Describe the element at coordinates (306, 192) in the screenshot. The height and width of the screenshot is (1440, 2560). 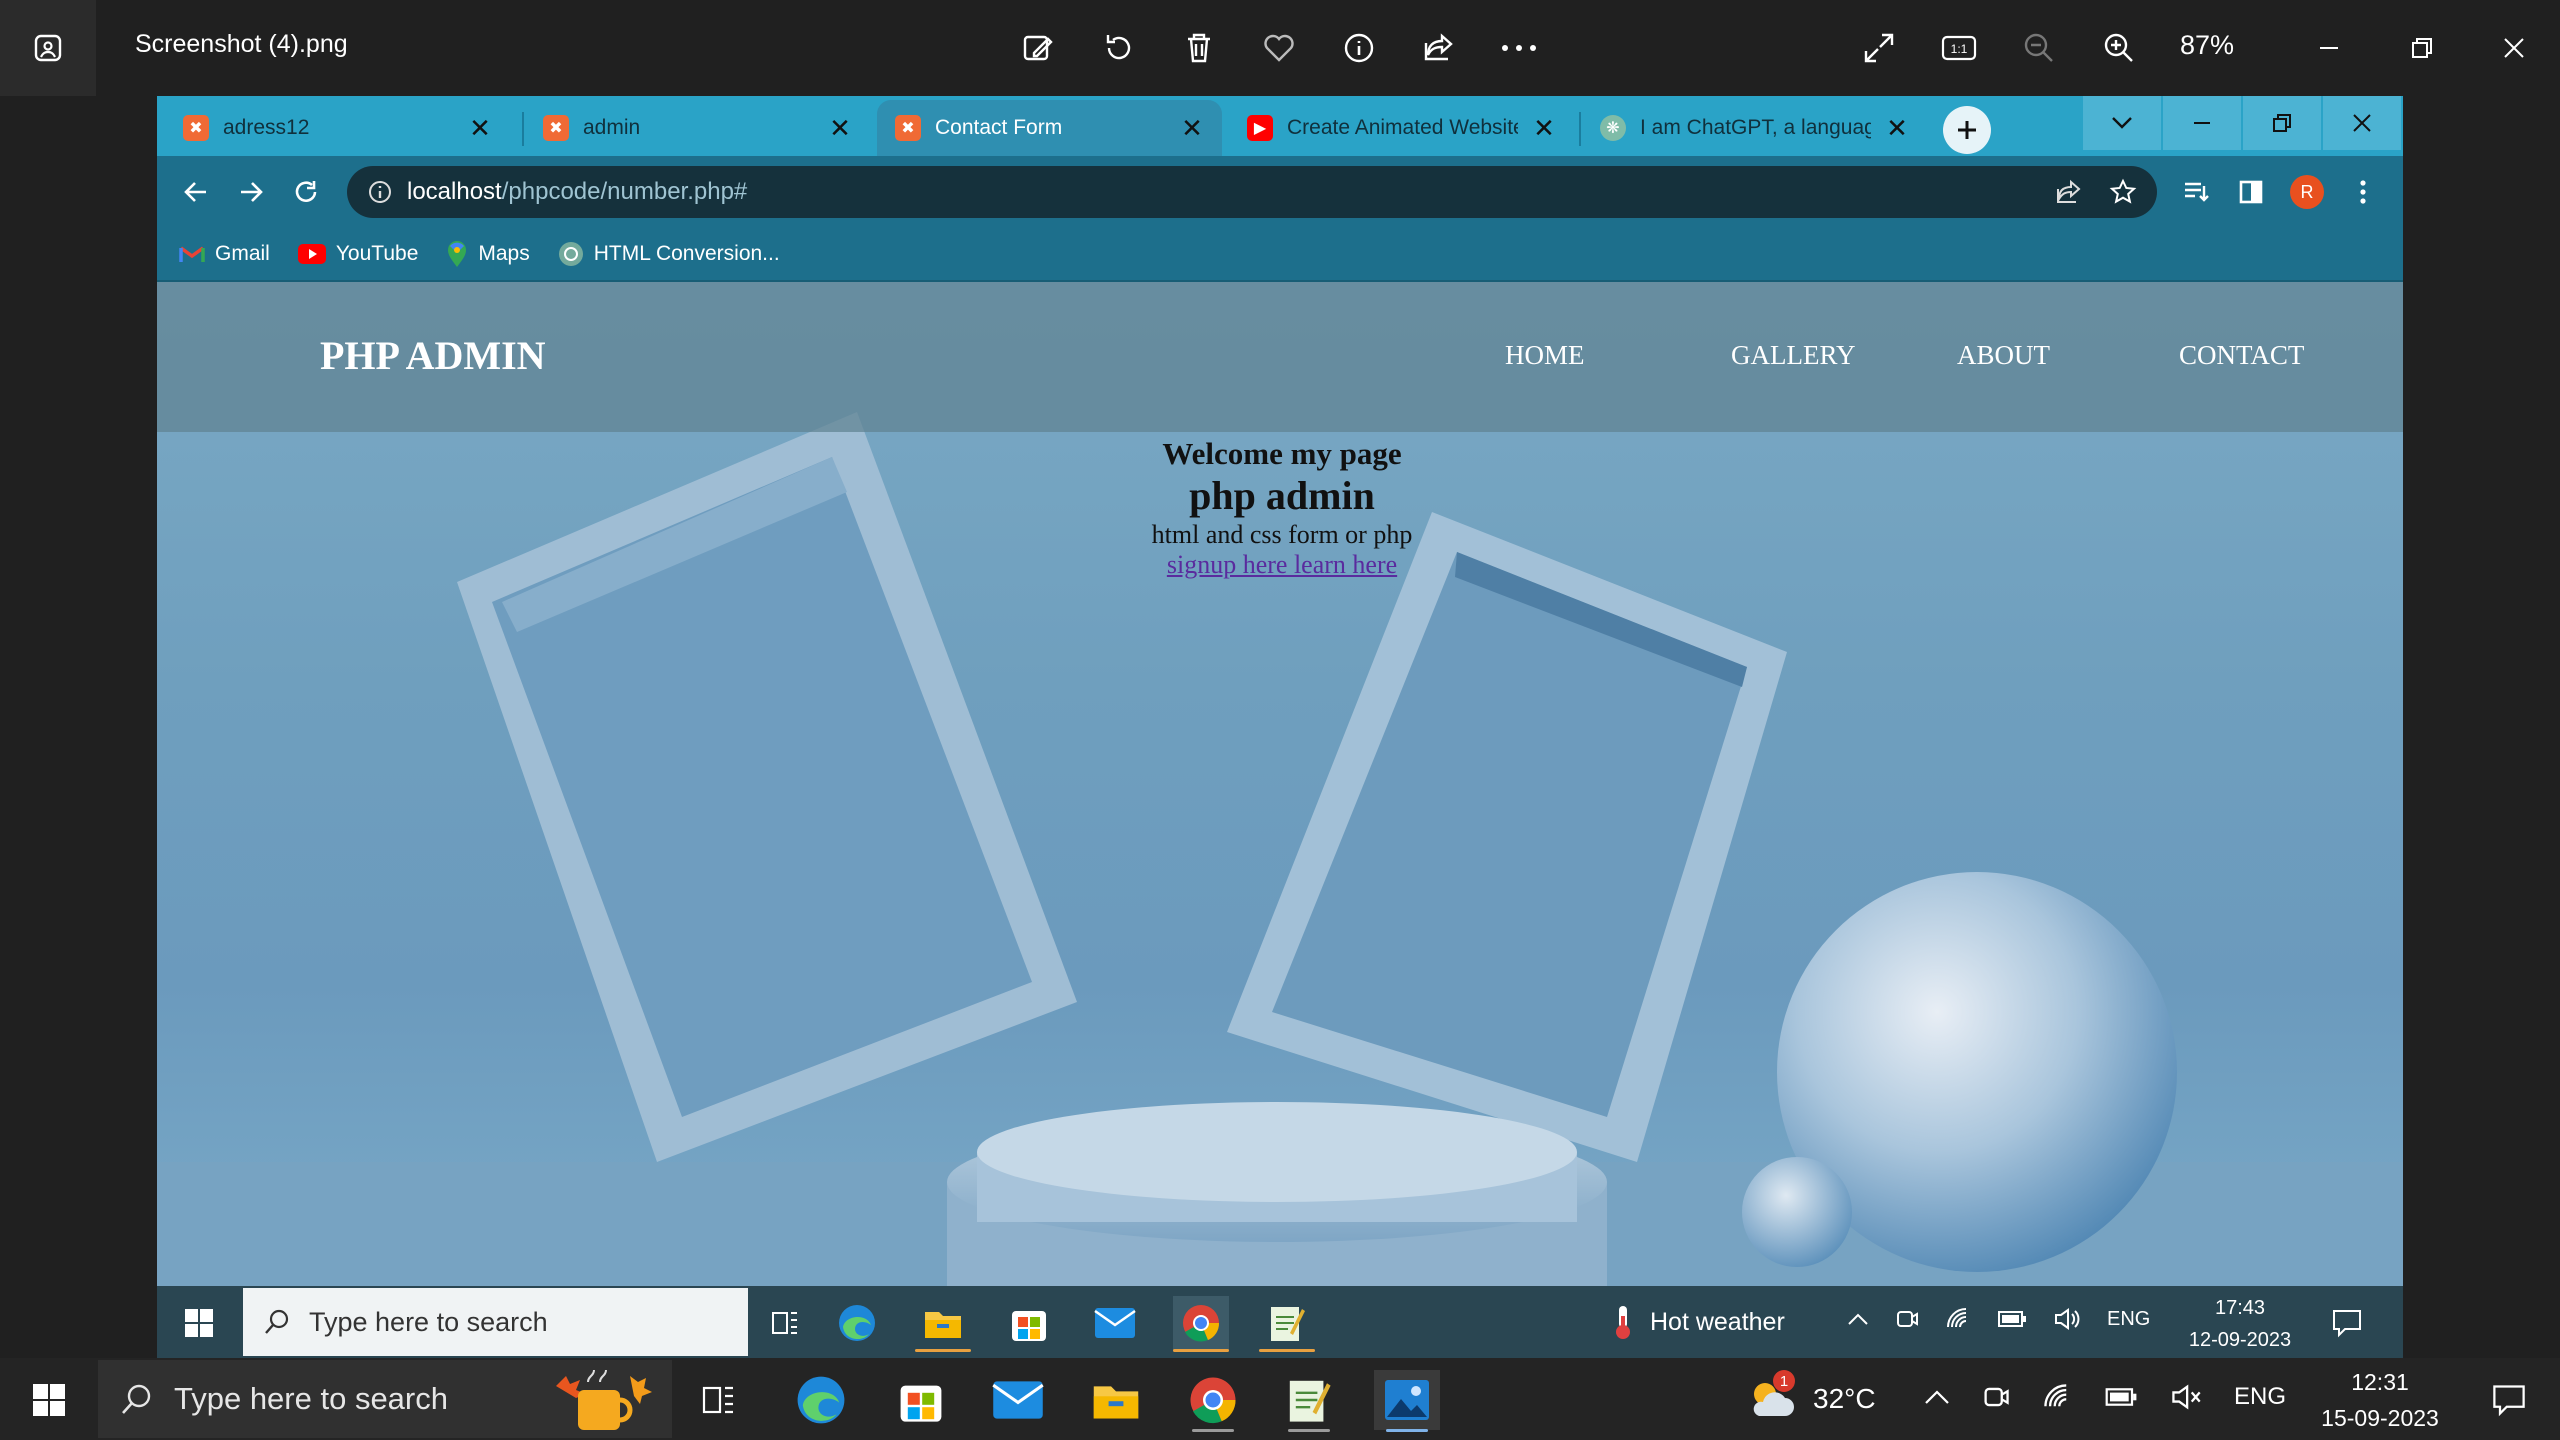
I see `reload-icon` at that location.